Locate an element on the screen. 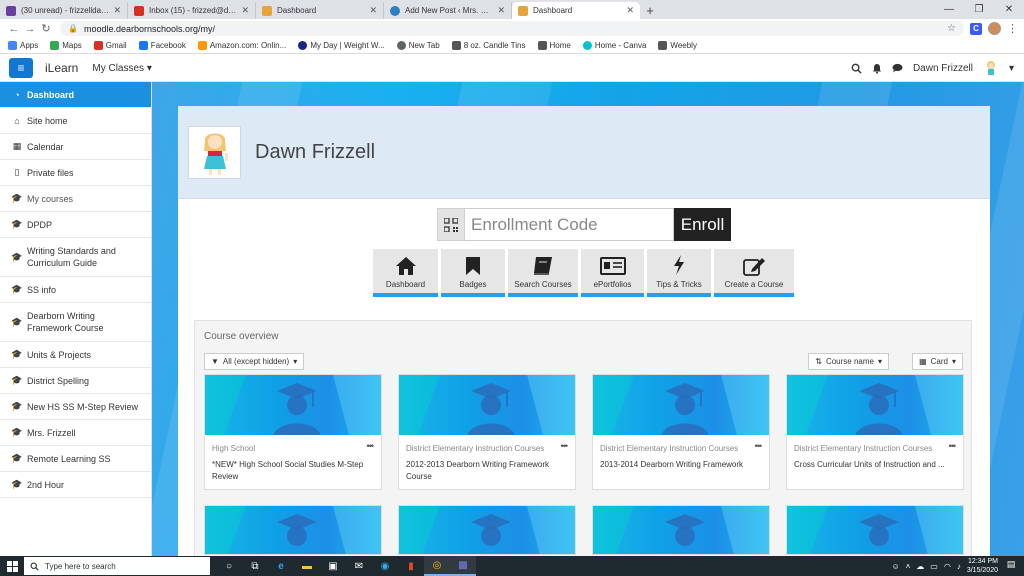 Image resolution: width=1024 pixels, height=576 pixels. sidebar-item-ss-info: 🎓 SS info is located at coordinates (75, 290).